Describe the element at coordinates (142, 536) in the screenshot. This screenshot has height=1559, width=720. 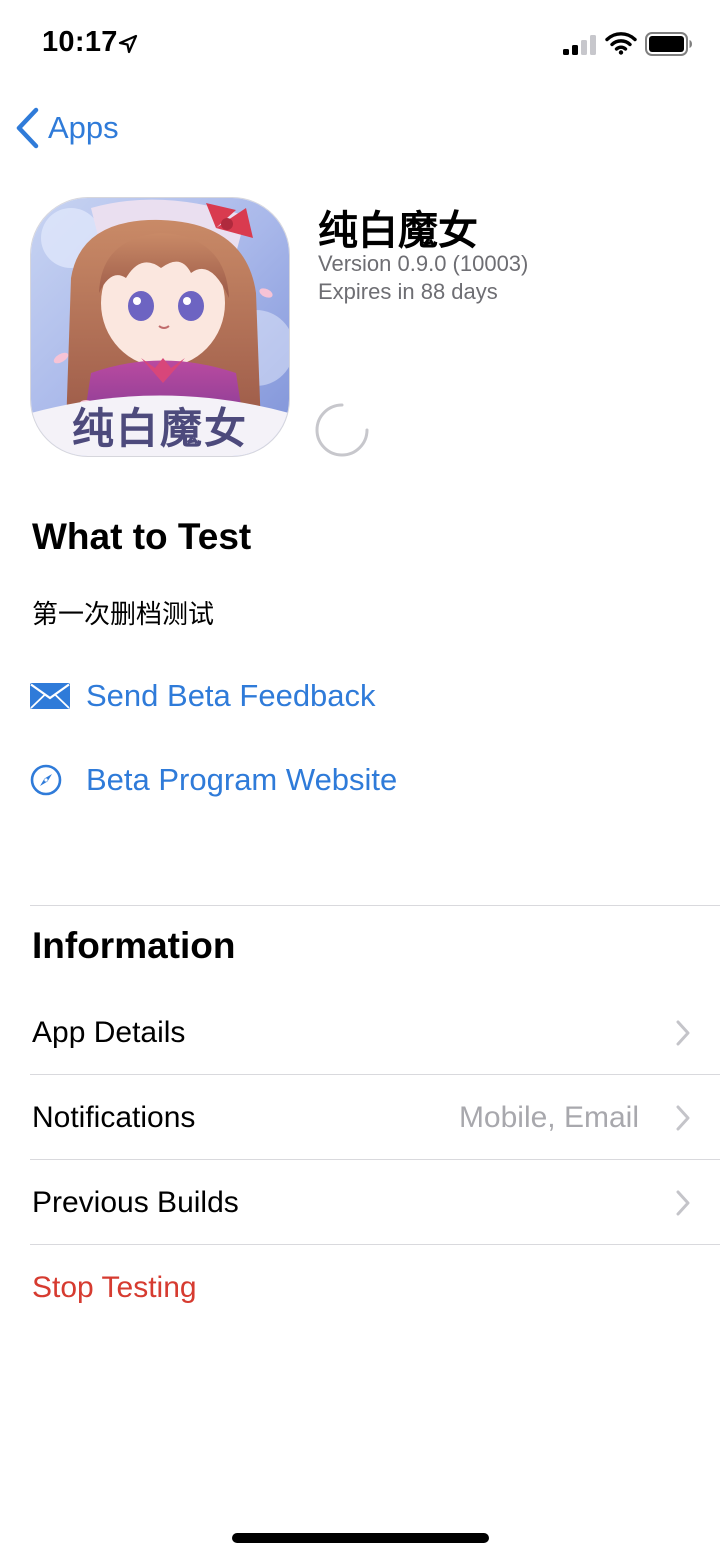
I see `what-to-test-title: What to Test` at that location.